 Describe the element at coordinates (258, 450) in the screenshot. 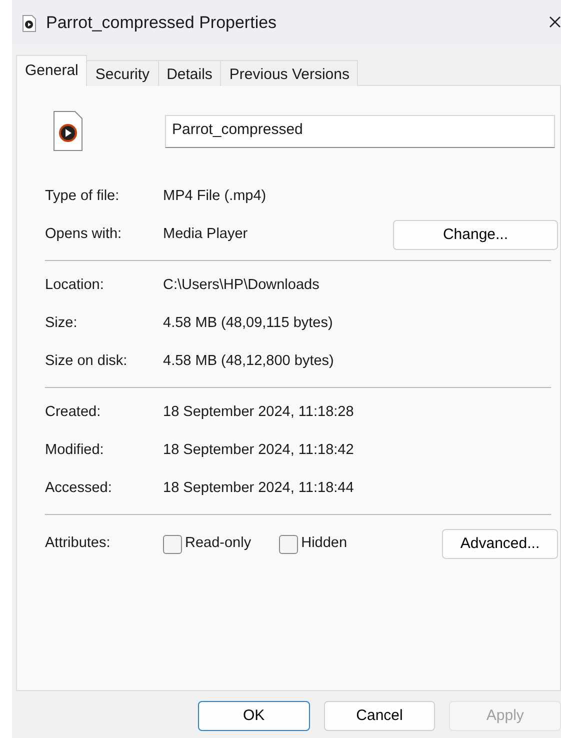

I see `field-value: 18 September 2024, 11:18:42` at that location.